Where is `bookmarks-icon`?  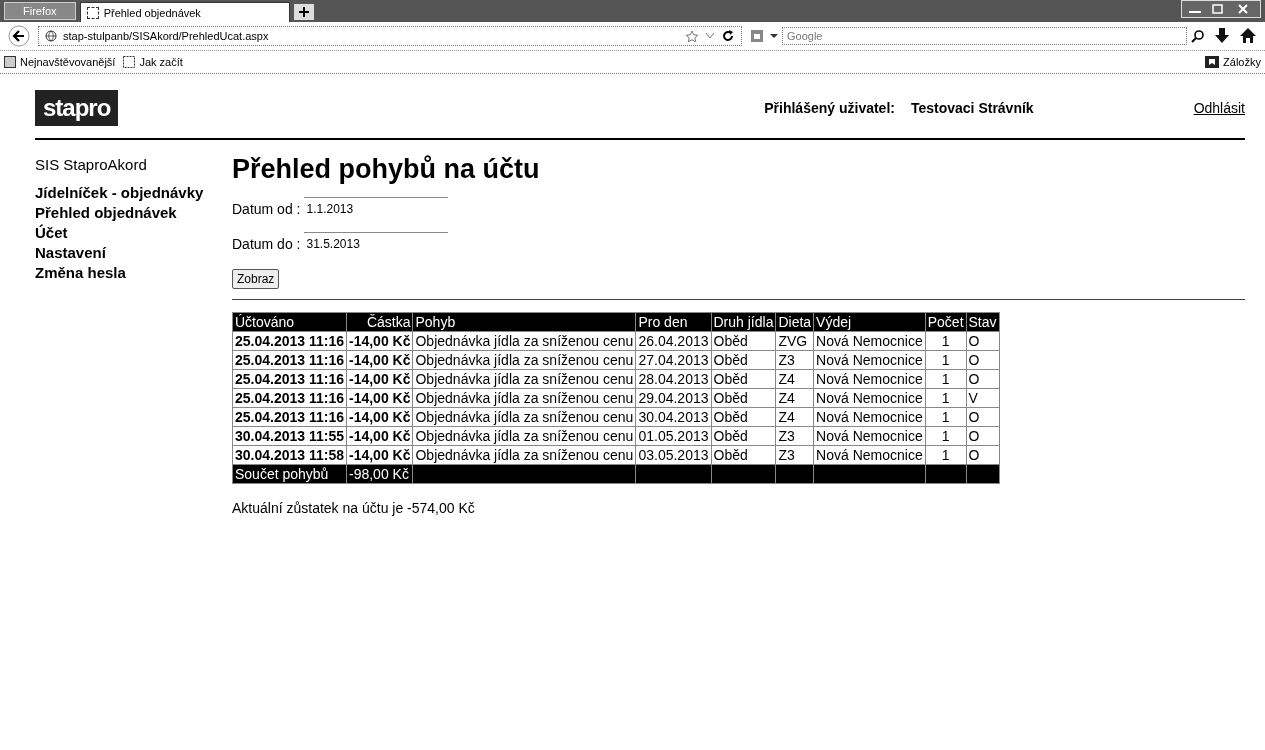 bookmarks-icon is located at coordinates (1212, 62).